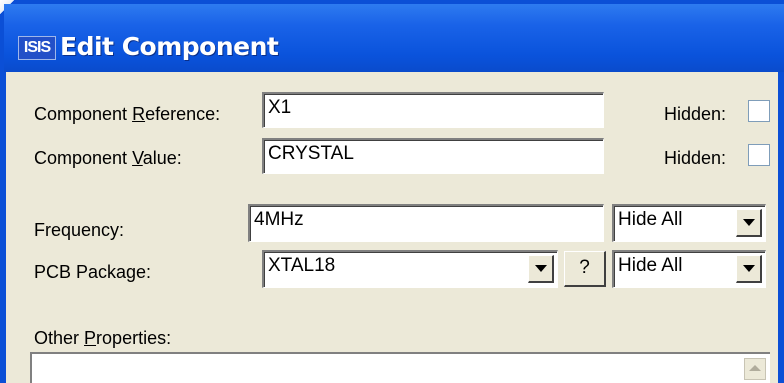 Image resolution: width=784 pixels, height=383 pixels. I want to click on isis-app-icon: ISIS, so click(37, 48).